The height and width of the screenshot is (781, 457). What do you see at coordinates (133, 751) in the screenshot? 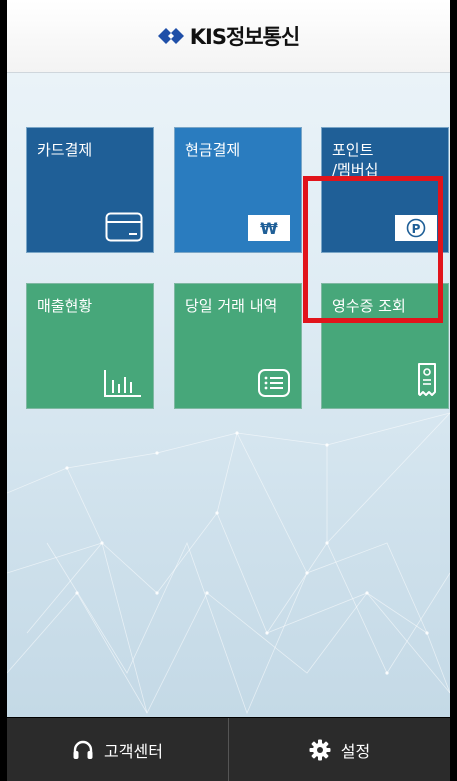
I see `customer-center-label: 고객센터` at bounding box center [133, 751].